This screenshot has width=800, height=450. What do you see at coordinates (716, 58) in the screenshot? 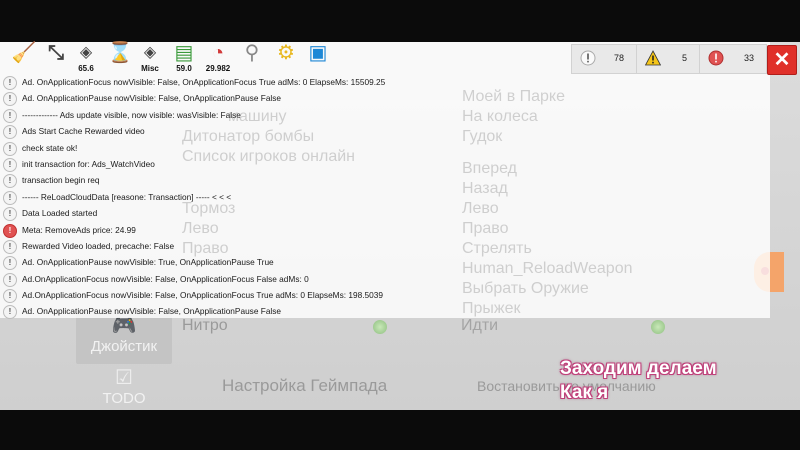
I see `error-circle-icon` at bounding box center [716, 58].